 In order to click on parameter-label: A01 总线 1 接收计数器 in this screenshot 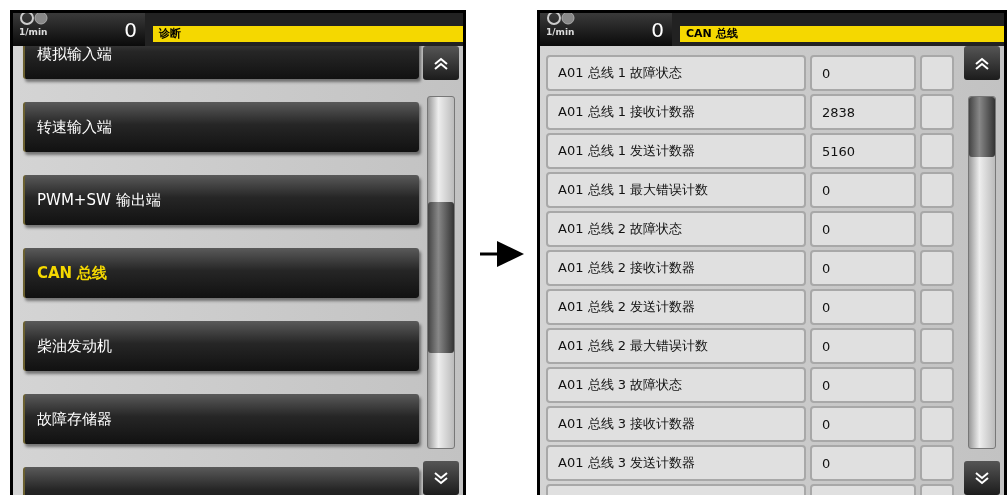, I will do `click(676, 112)`.